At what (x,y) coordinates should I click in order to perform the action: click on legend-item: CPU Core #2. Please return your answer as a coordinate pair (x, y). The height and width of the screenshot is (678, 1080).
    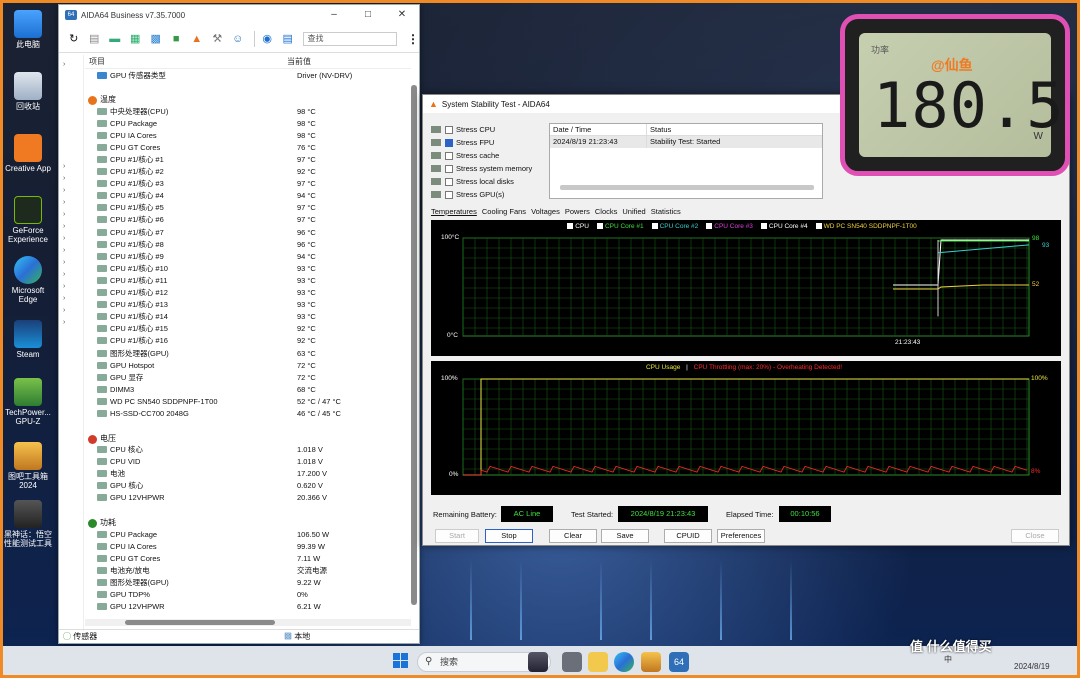
    Looking at the image, I should click on (677, 226).